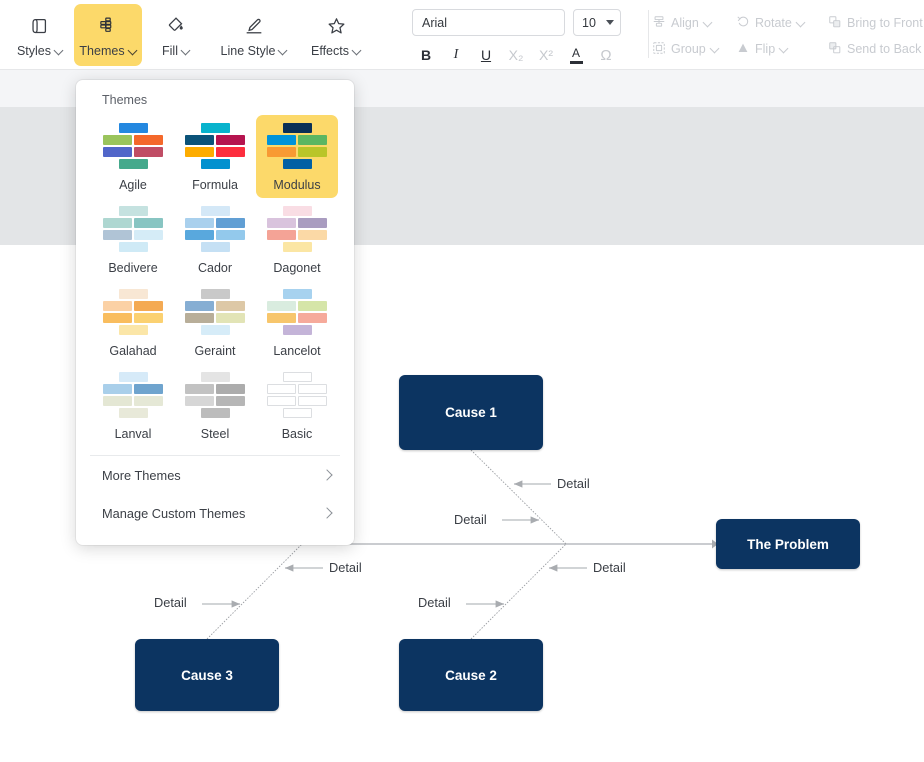 This screenshot has width=924, height=762. I want to click on font-family-input, so click(488, 22).